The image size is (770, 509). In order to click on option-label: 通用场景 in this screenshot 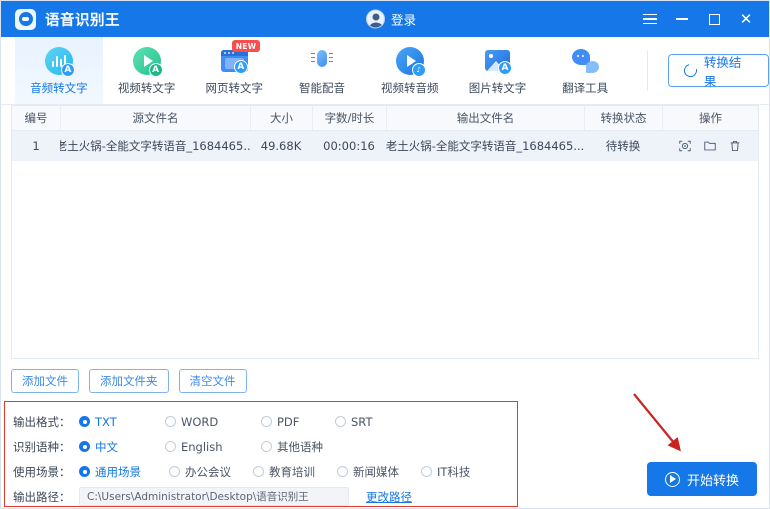, I will do `click(118, 471)`.